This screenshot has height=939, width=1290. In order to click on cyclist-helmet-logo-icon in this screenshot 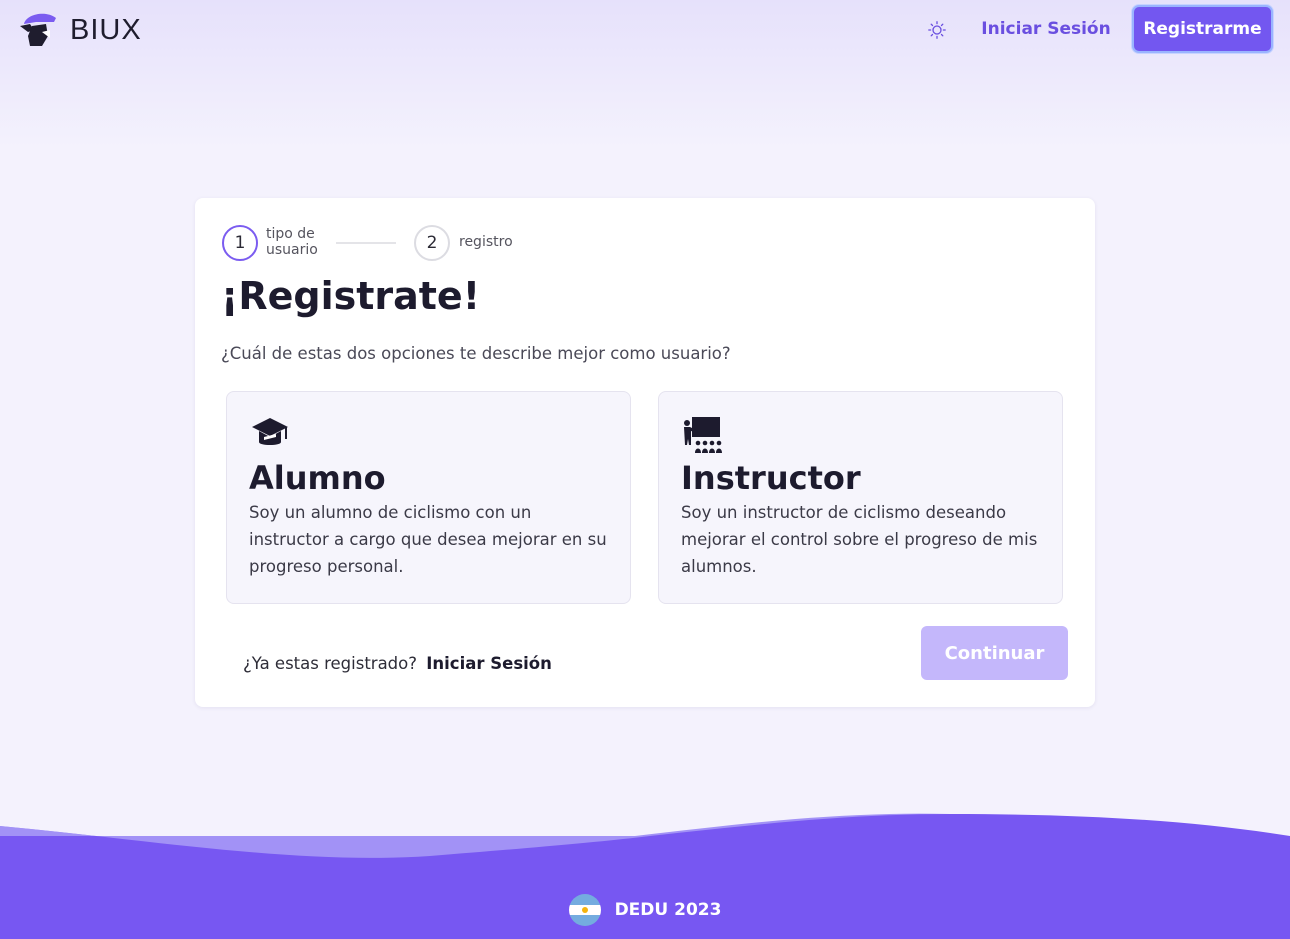, I will do `click(38, 29)`.